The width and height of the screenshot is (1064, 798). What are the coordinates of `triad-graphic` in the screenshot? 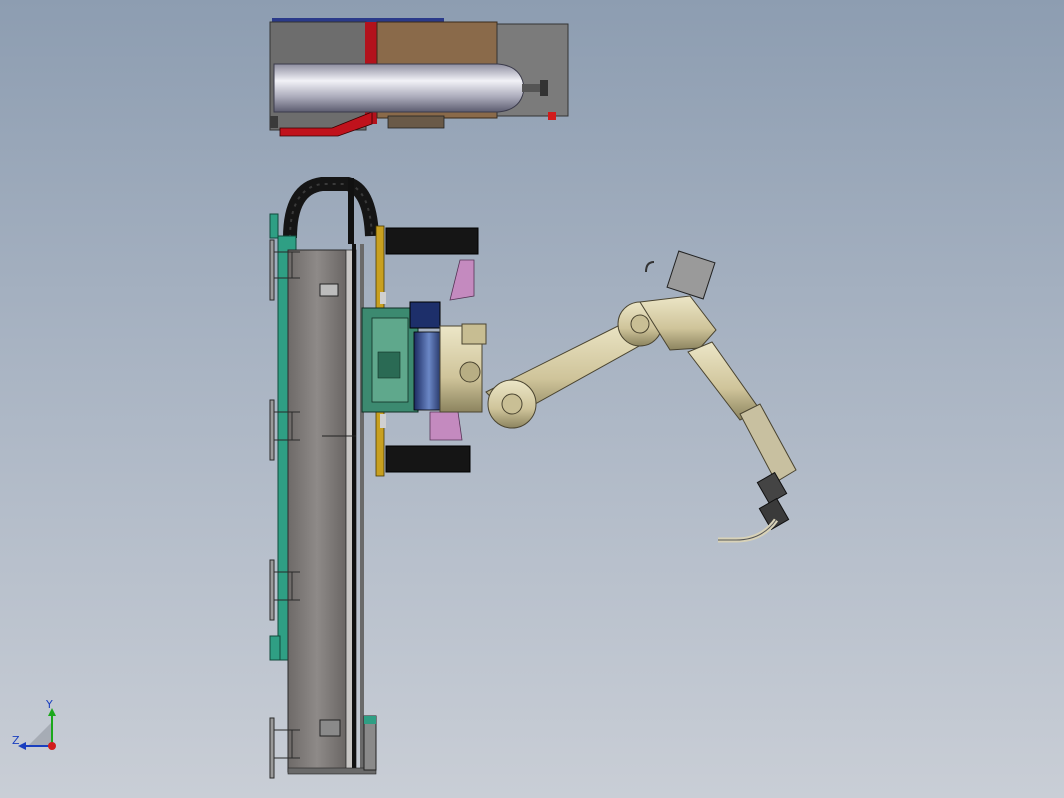 It's located at (37, 729).